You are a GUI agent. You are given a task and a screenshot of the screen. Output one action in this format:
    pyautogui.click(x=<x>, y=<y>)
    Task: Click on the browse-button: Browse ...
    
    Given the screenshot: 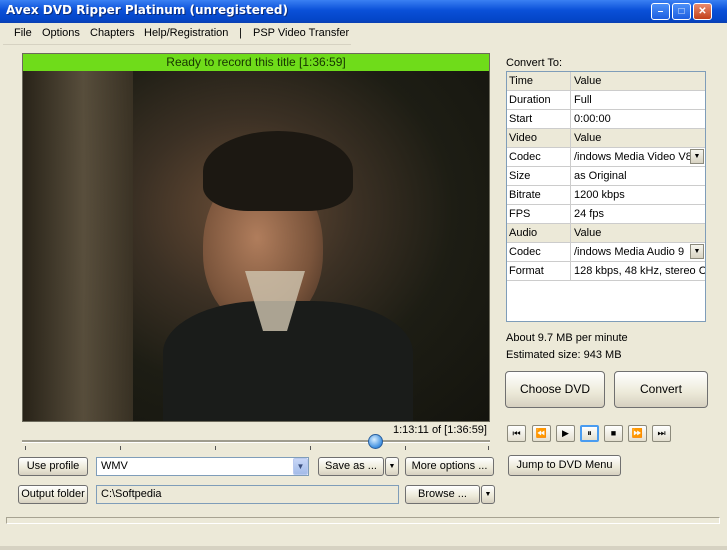 What is the action you would take?
    pyautogui.click(x=442, y=494)
    